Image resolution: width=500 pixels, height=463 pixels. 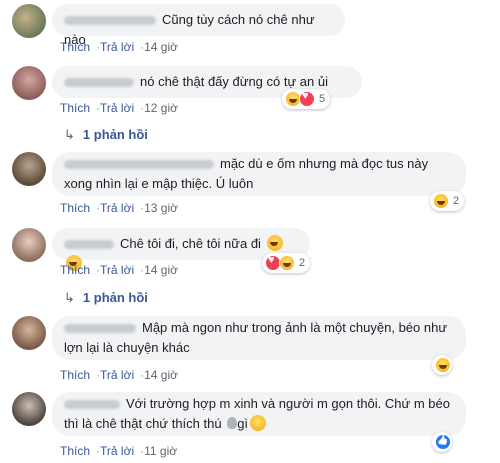 What do you see at coordinates (160, 451) in the screenshot?
I see `timestamp: 11 giờ` at bounding box center [160, 451].